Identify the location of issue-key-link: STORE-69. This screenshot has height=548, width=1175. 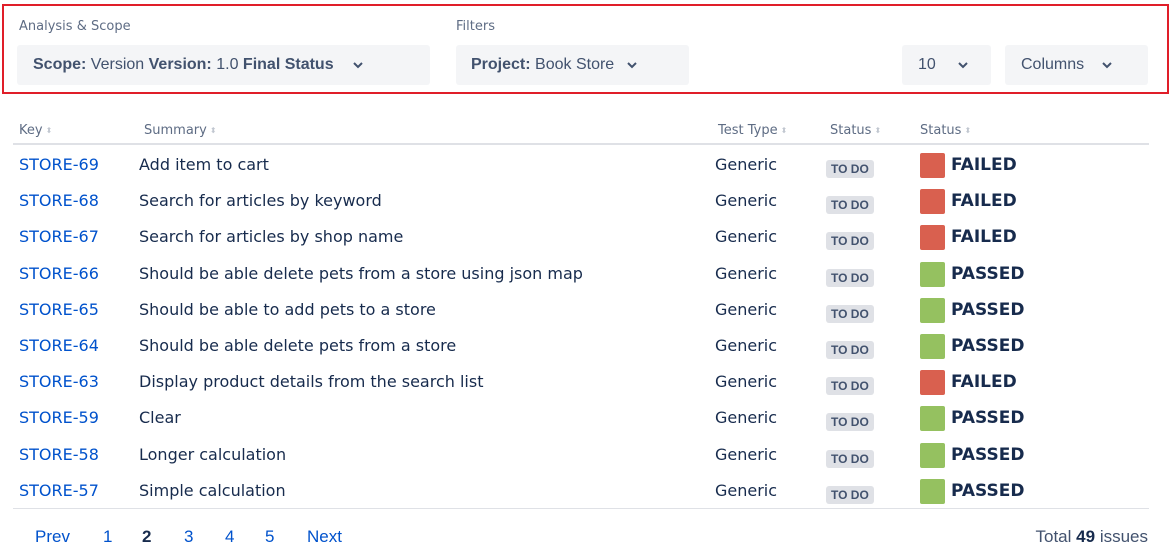
(59, 165).